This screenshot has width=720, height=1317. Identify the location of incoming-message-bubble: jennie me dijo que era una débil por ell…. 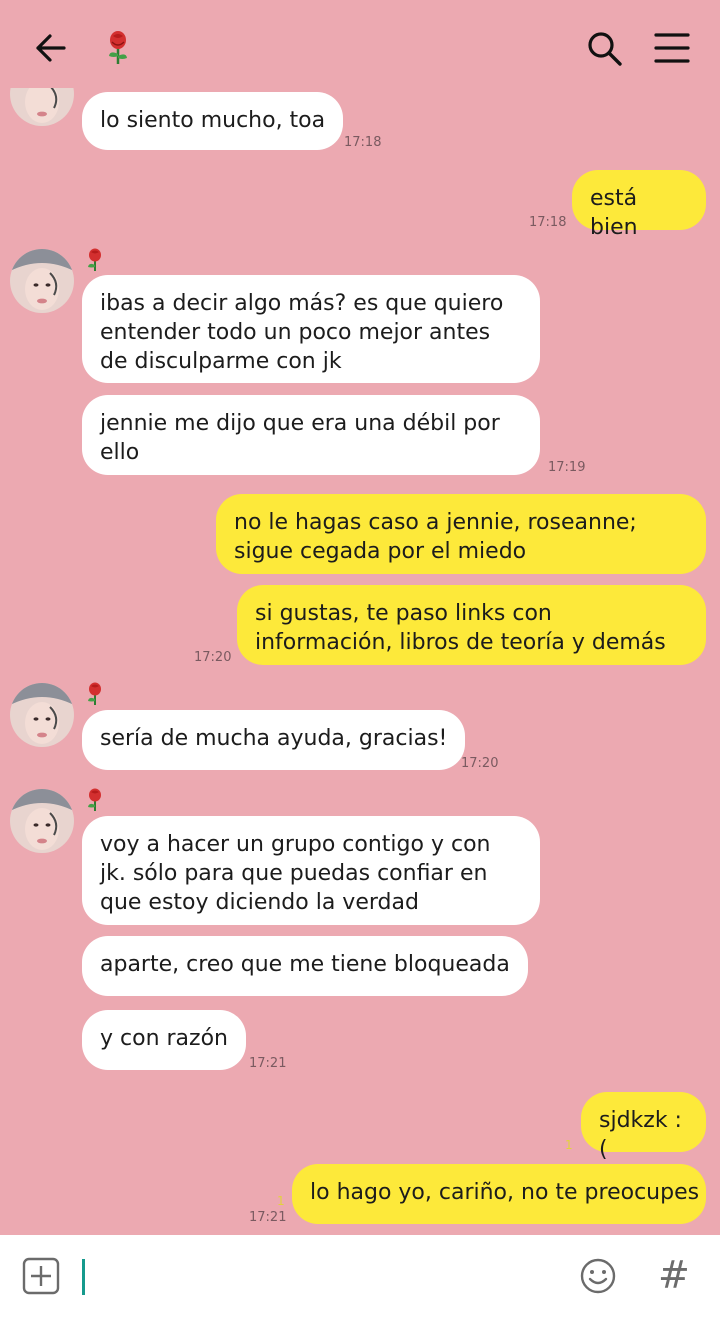
(311, 435).